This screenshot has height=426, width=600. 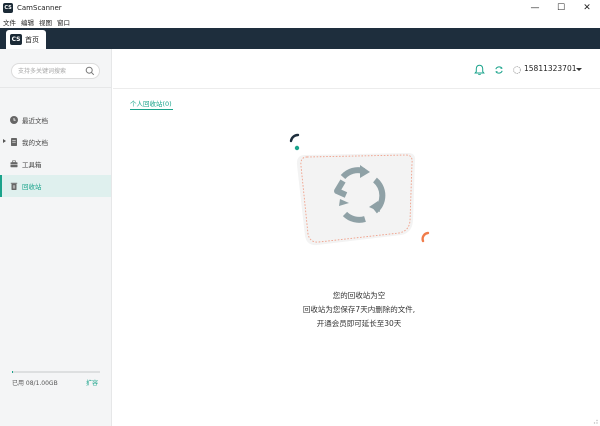 I want to click on sidebar-item-my-docs: 我的文档, so click(x=55, y=142).